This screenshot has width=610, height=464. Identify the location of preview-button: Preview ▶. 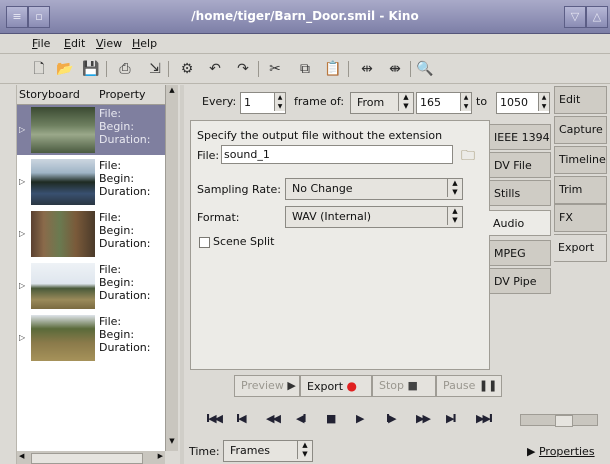
(267, 386).